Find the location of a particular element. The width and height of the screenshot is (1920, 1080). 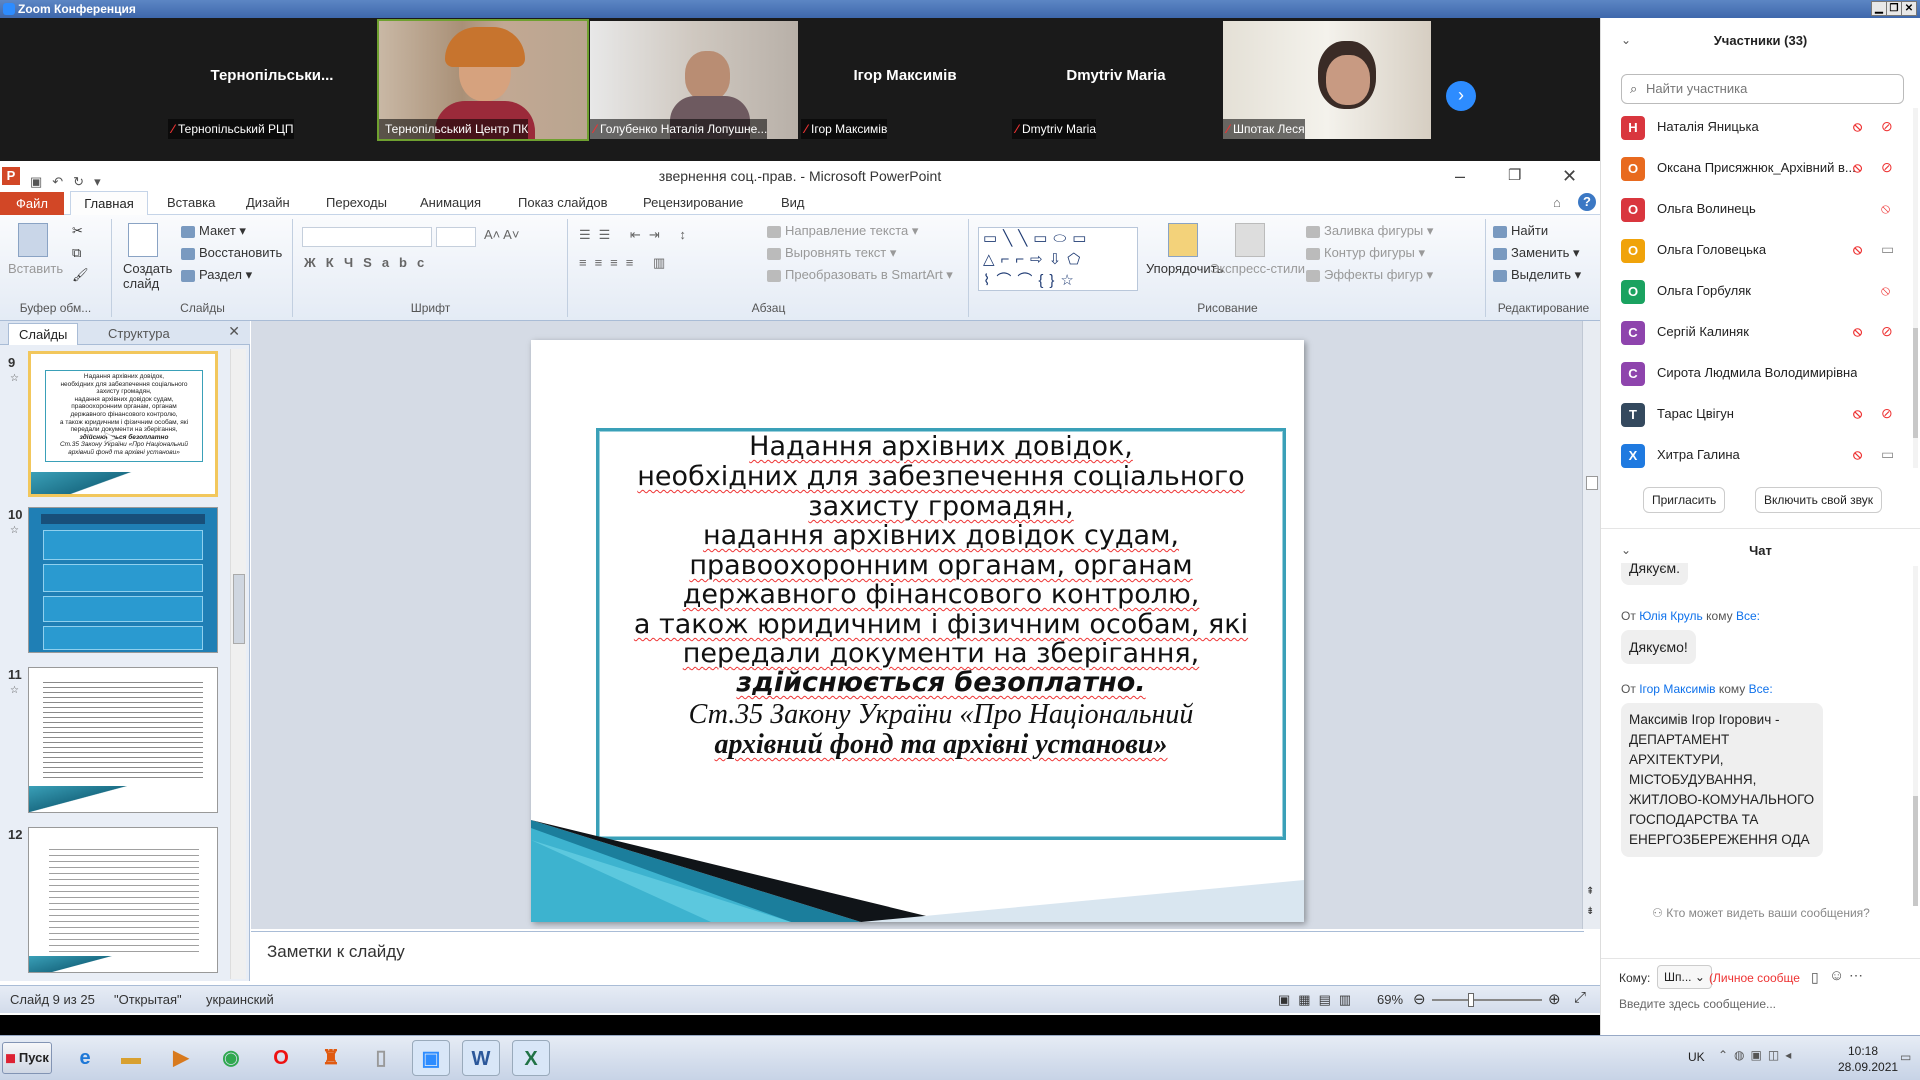

tab-transitions: Переходы is located at coordinates (356, 202).